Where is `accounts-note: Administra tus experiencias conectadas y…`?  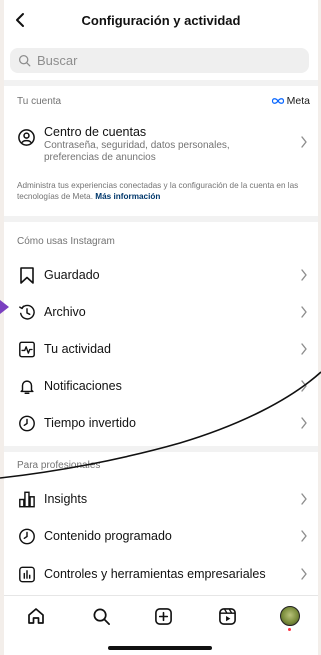 accounts-note: Administra tus experiencias conectadas y… is located at coordinates (162, 191).